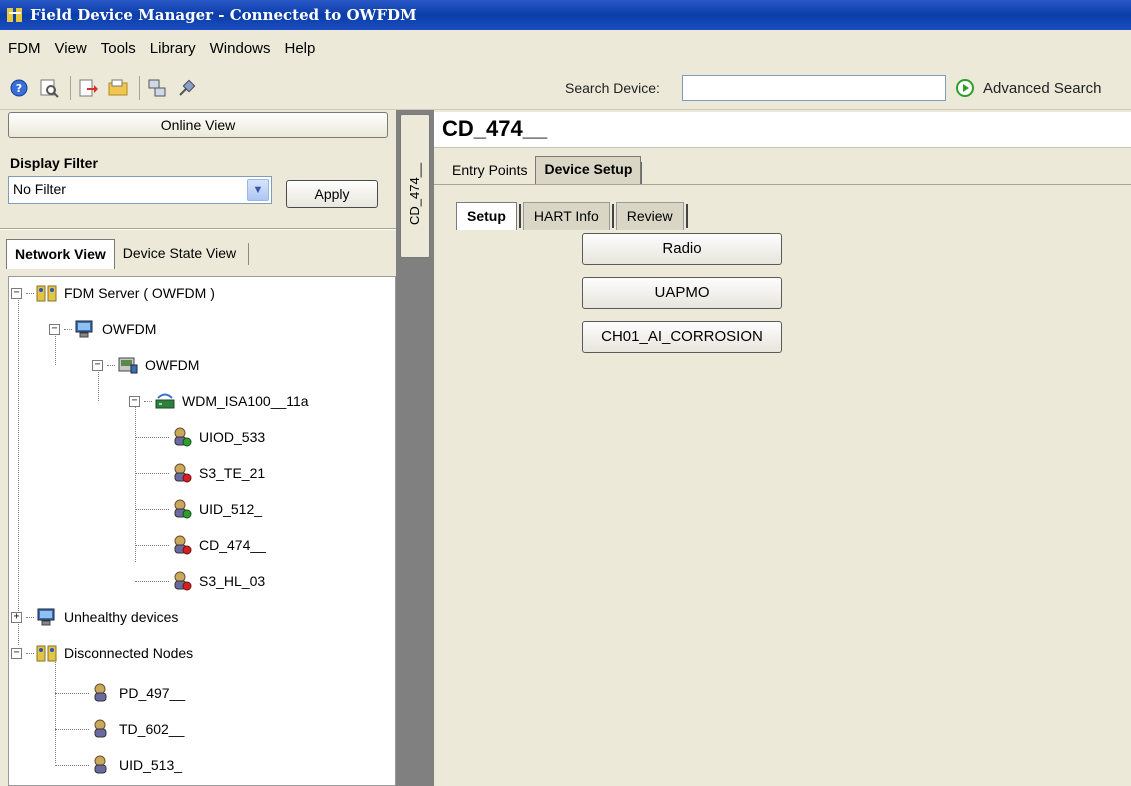  I want to click on subtab-hart-info: HART Info, so click(566, 216).